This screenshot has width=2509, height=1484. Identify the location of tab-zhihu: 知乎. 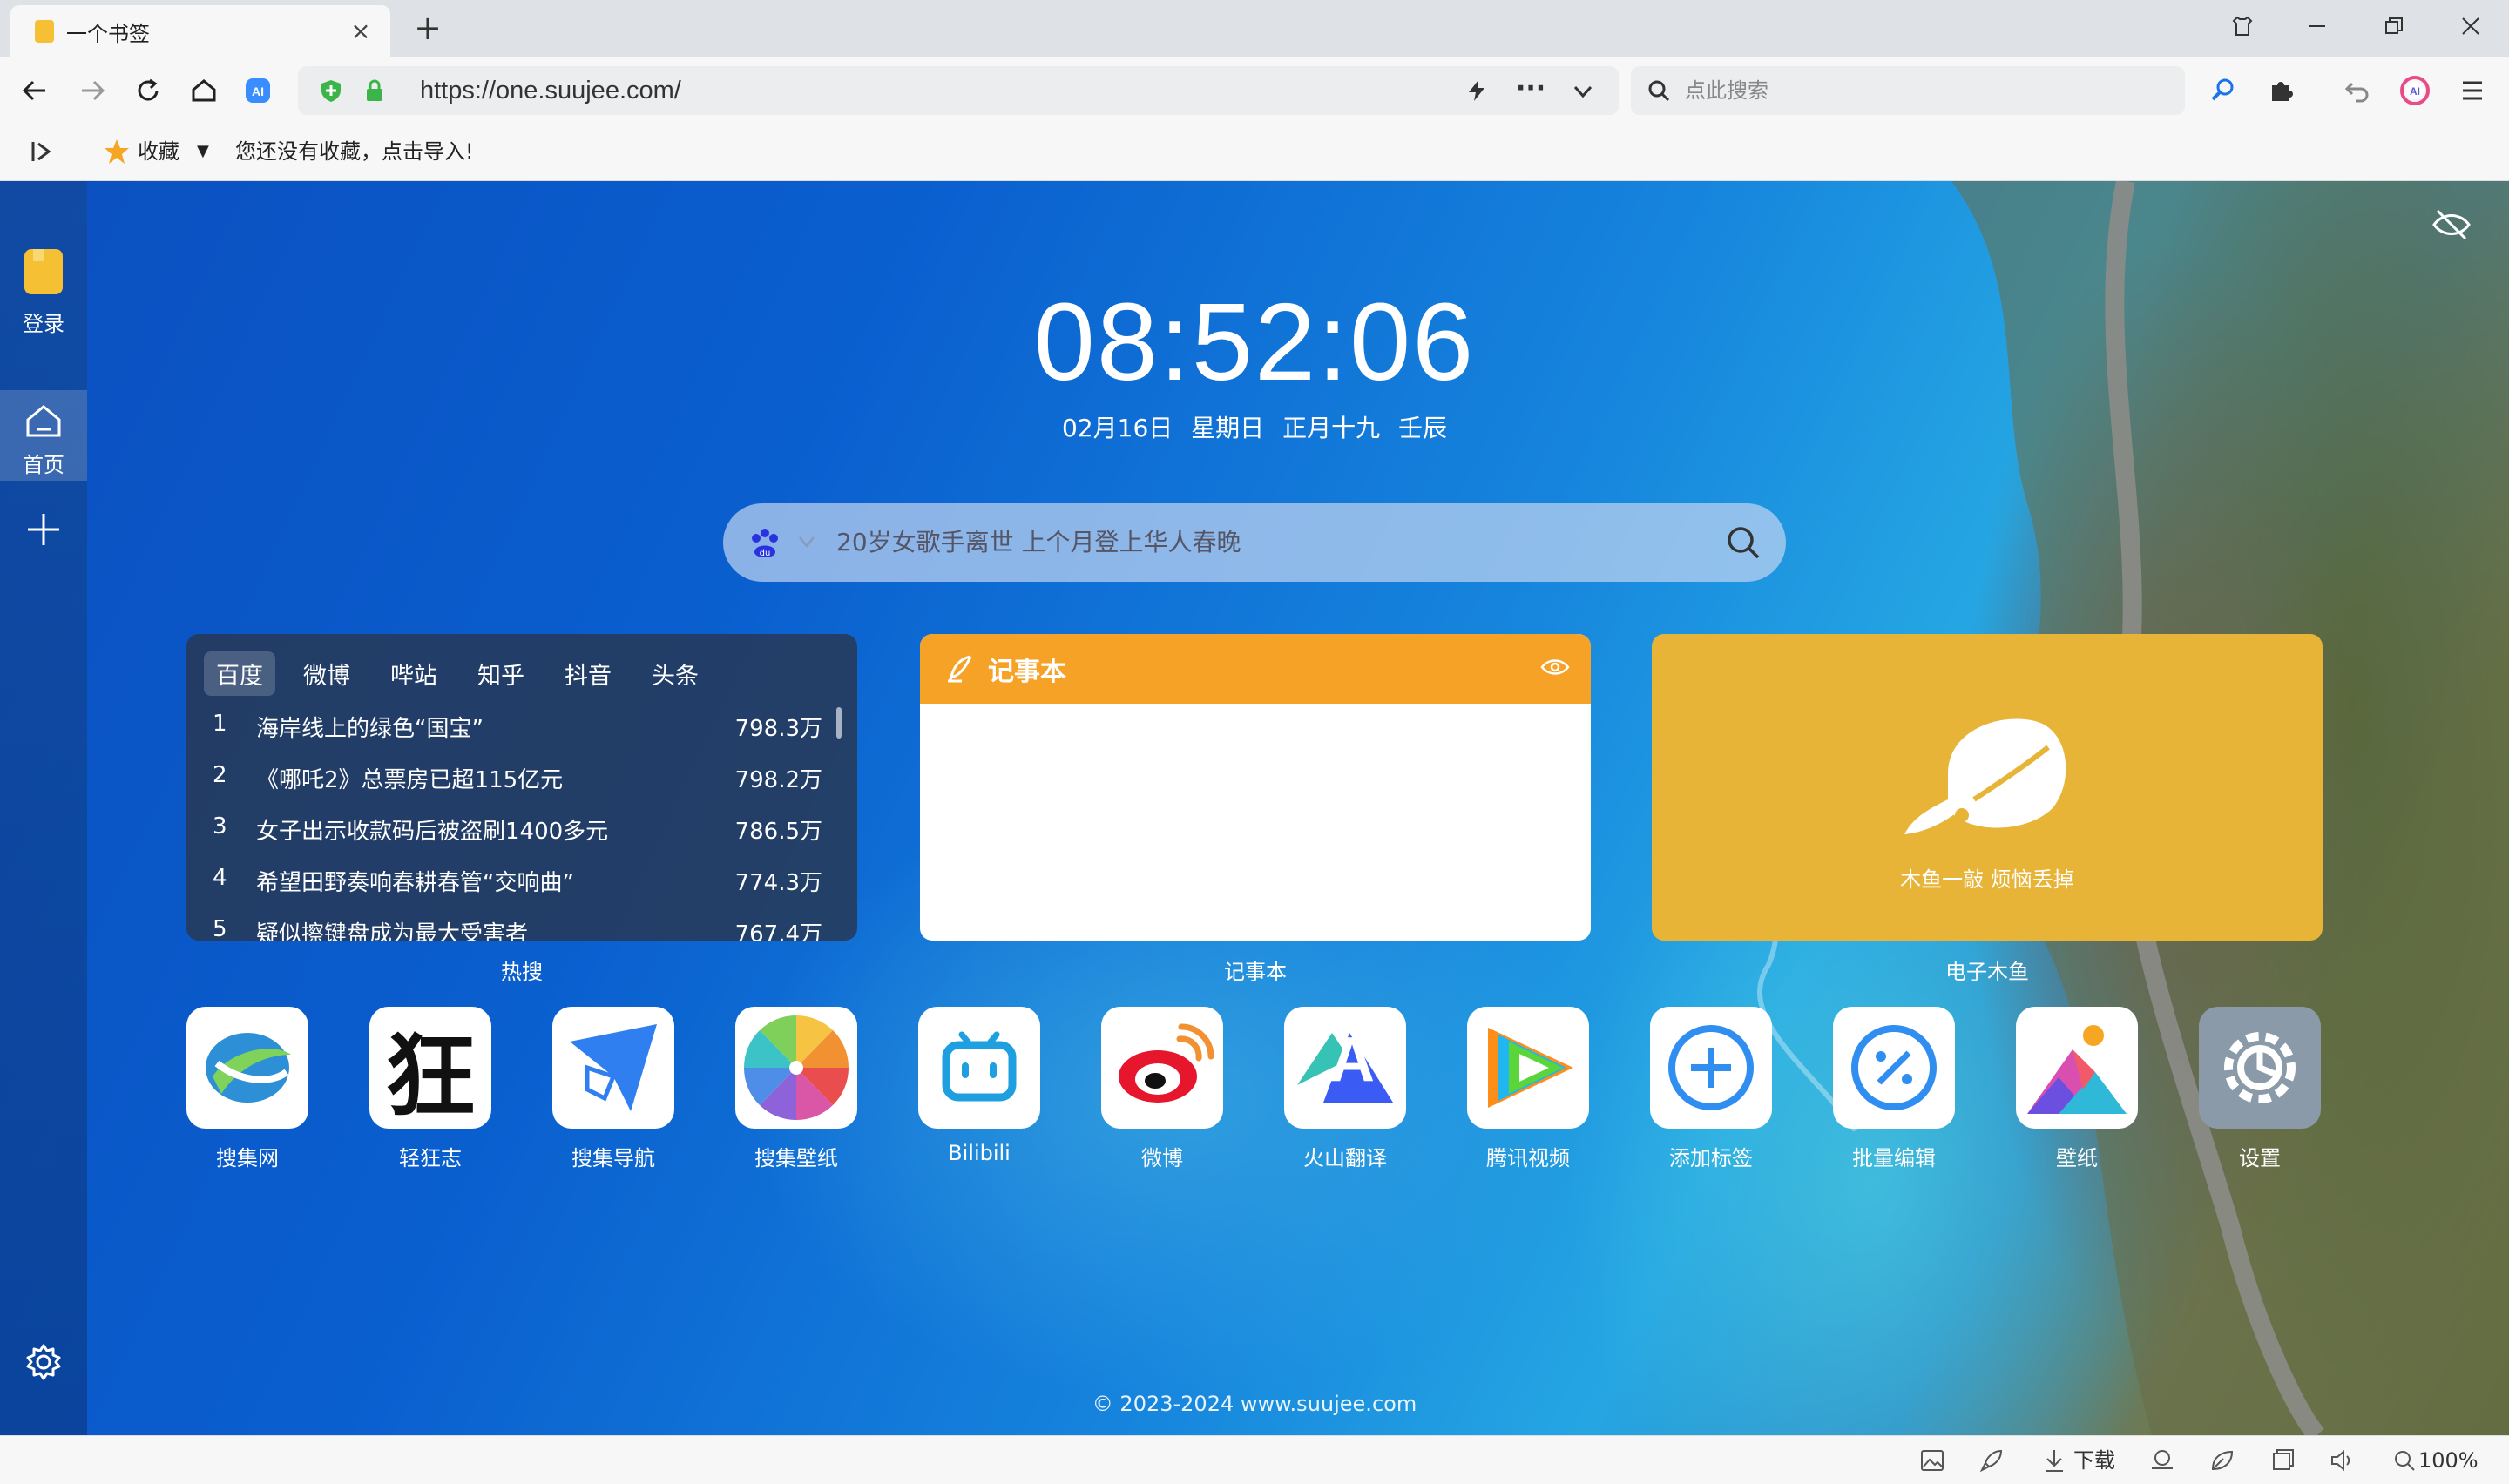
(501, 673).